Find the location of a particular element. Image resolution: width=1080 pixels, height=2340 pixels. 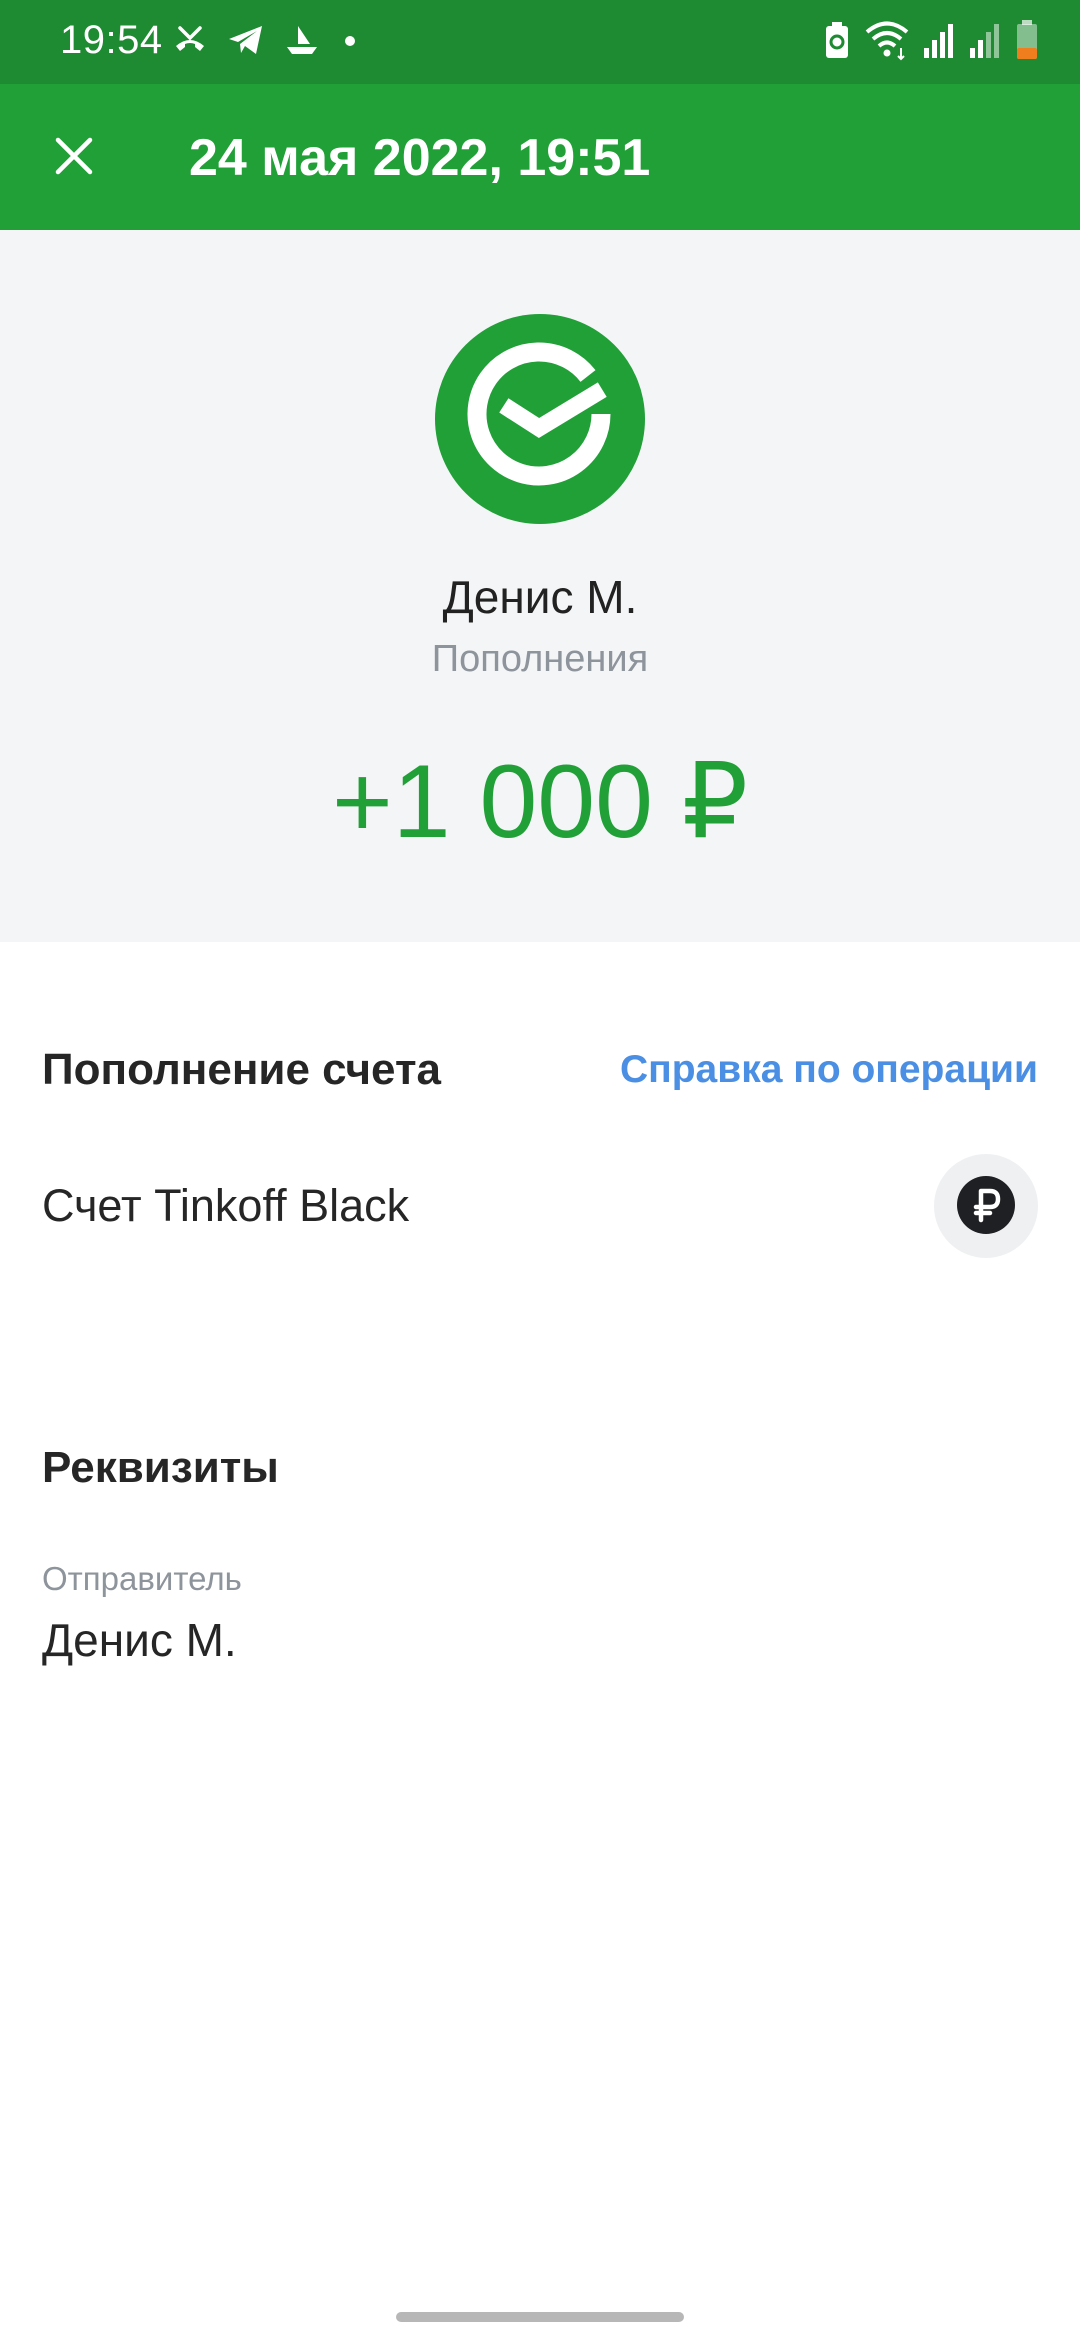

battery-icon is located at coordinates (1027, 42).